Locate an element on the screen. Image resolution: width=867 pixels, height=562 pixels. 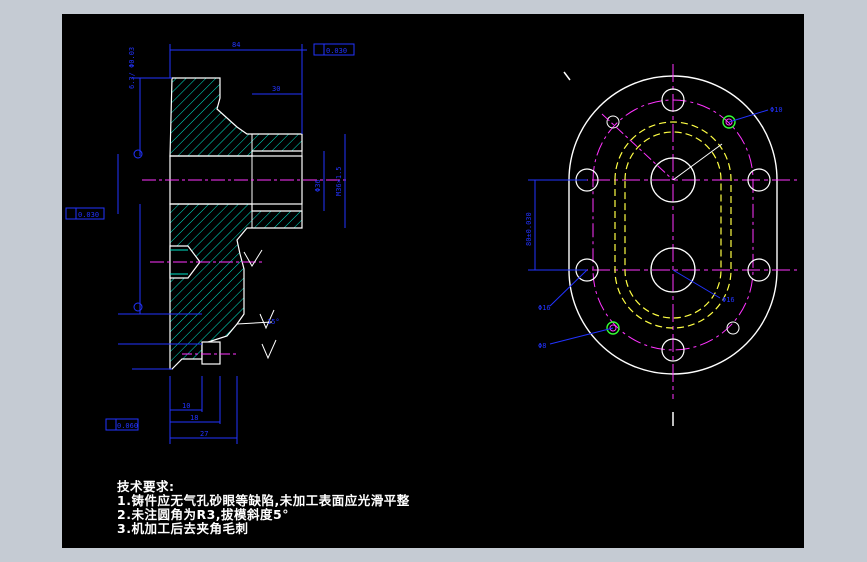
left-box-text: 0.030 is located at coordinates (88, 215).